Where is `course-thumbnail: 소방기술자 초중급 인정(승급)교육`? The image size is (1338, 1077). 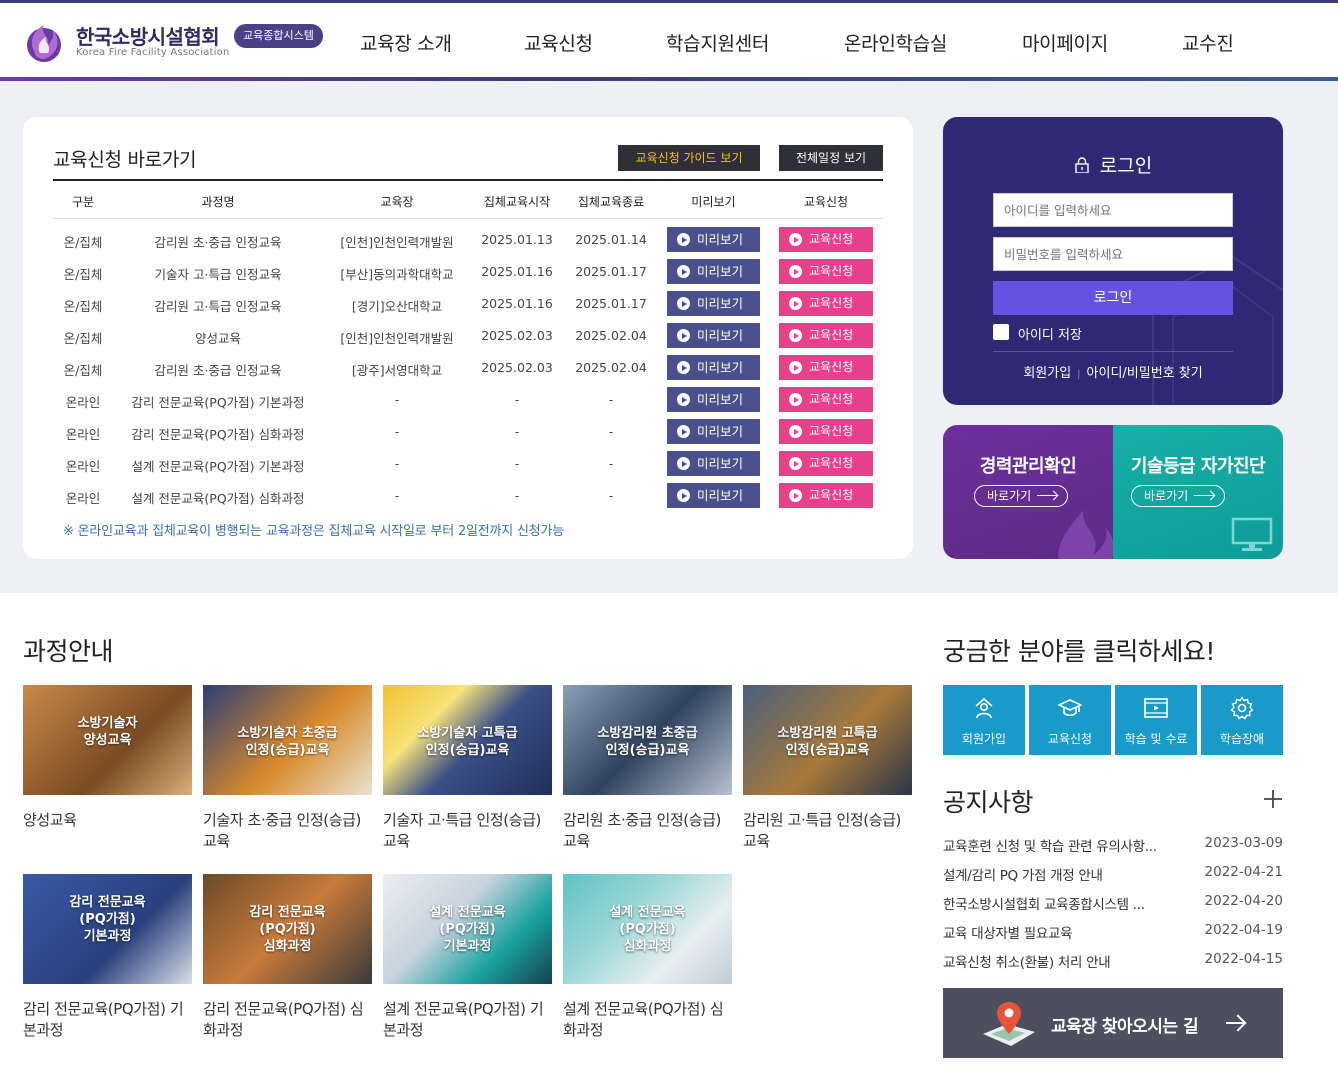 course-thumbnail: 소방기술자 초중급 인정(승급)교육 is located at coordinates (287, 740).